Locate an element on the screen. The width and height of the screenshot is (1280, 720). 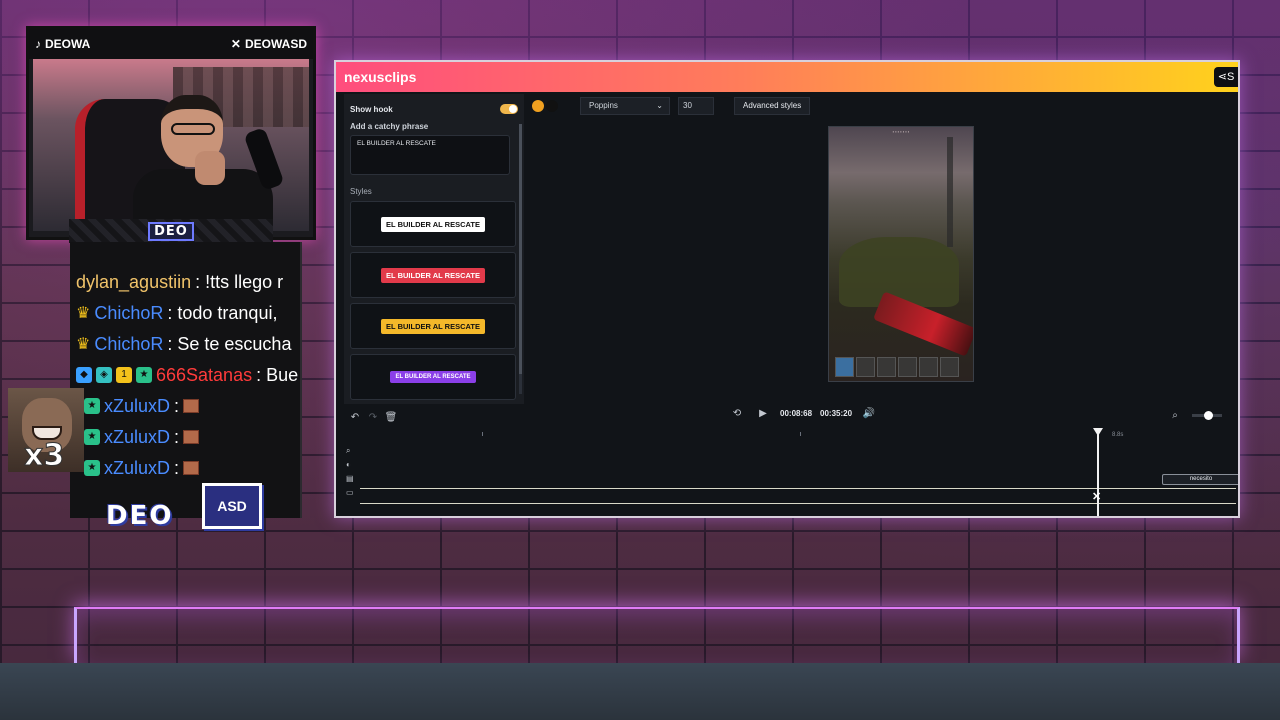
logo-small-block: ASD is located at coordinates (232, 506).